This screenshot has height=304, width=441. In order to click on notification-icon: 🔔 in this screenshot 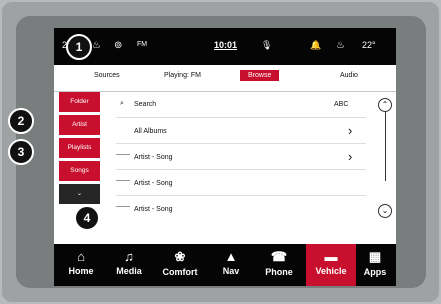, I will do `click(315, 45)`.